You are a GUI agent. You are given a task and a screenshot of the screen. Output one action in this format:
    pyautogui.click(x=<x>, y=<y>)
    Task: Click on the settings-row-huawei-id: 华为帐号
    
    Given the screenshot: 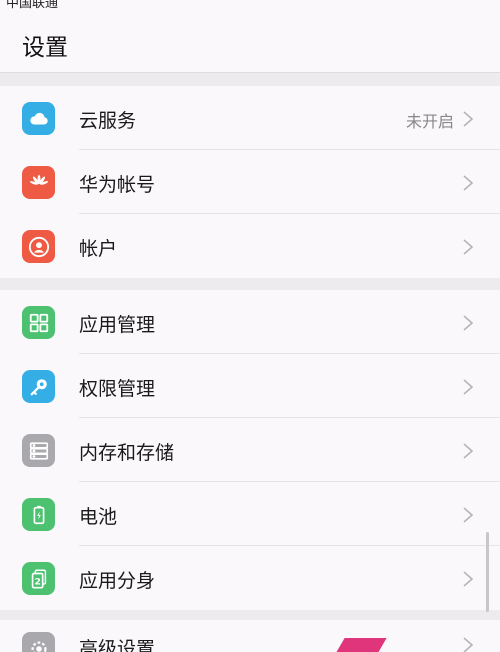 What is the action you would take?
    pyautogui.click(x=250, y=182)
    